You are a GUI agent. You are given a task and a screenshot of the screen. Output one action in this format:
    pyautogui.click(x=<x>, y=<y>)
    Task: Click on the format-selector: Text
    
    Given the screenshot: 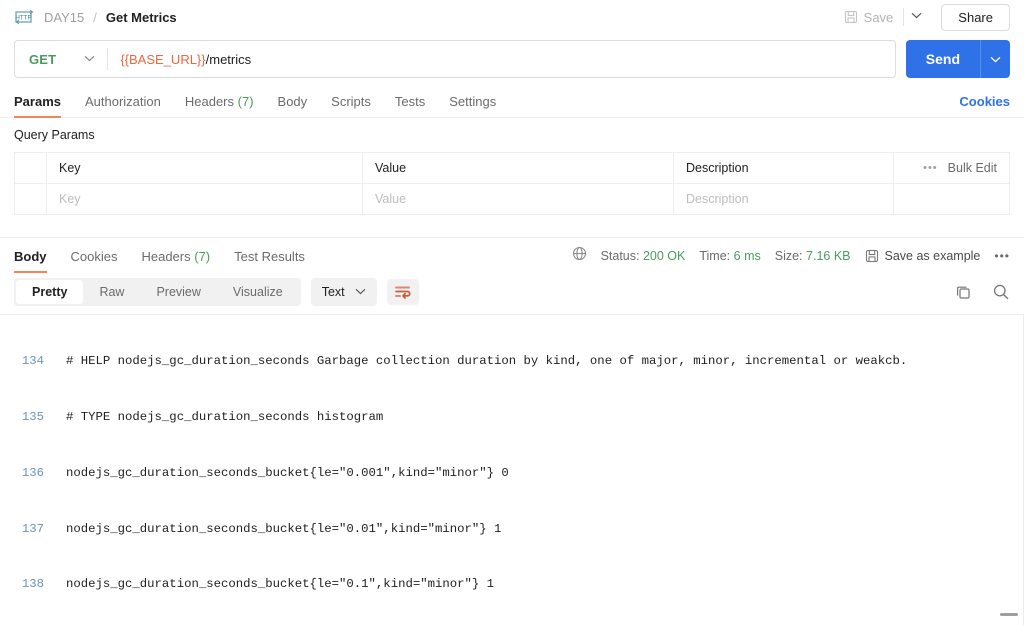 What is the action you would take?
    pyautogui.click(x=343, y=292)
    